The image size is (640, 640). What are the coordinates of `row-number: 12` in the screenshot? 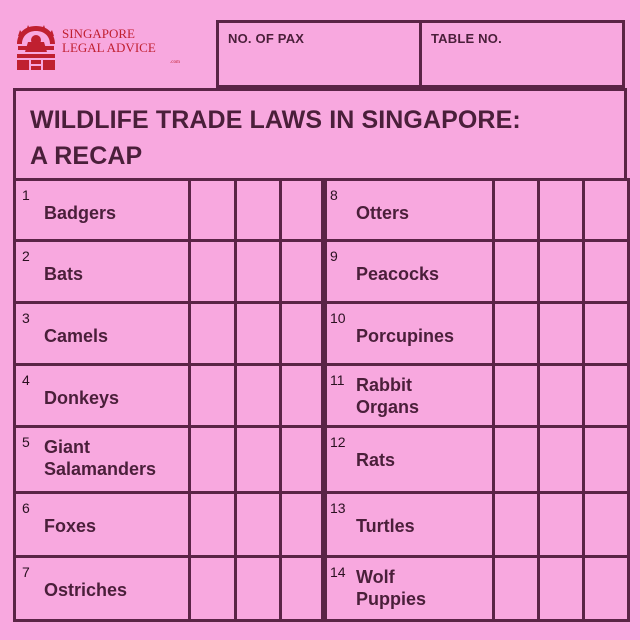 It's located at (338, 442).